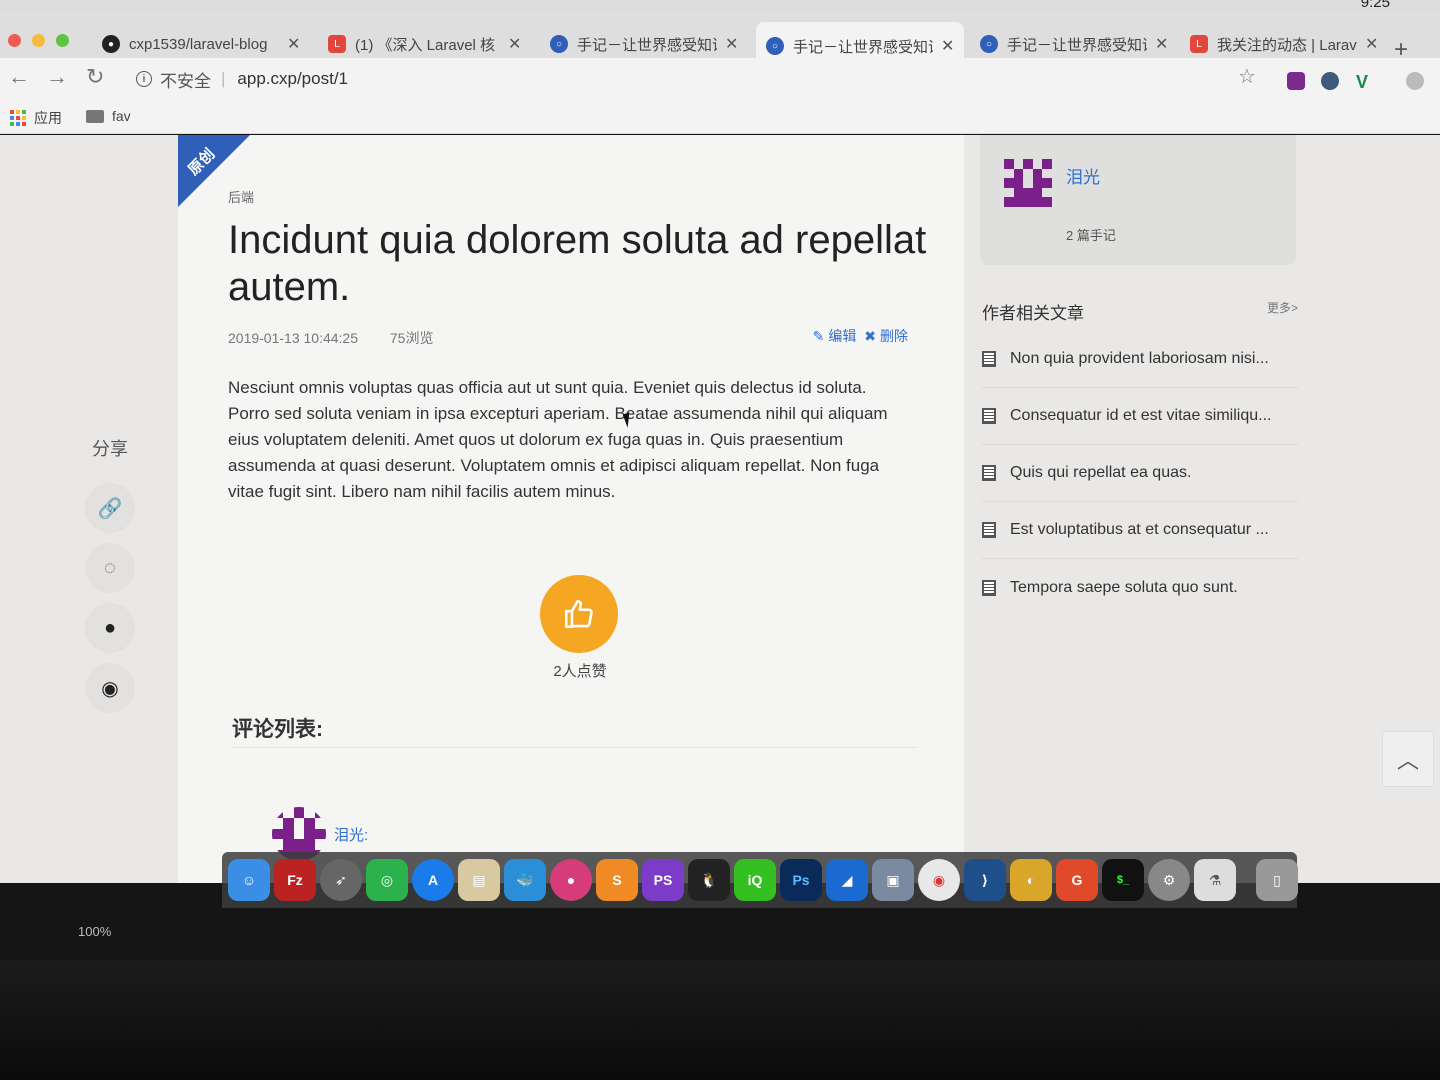 Image resolution: width=1440 pixels, height=1080 pixels. I want to click on profile-icon, so click(1415, 81).